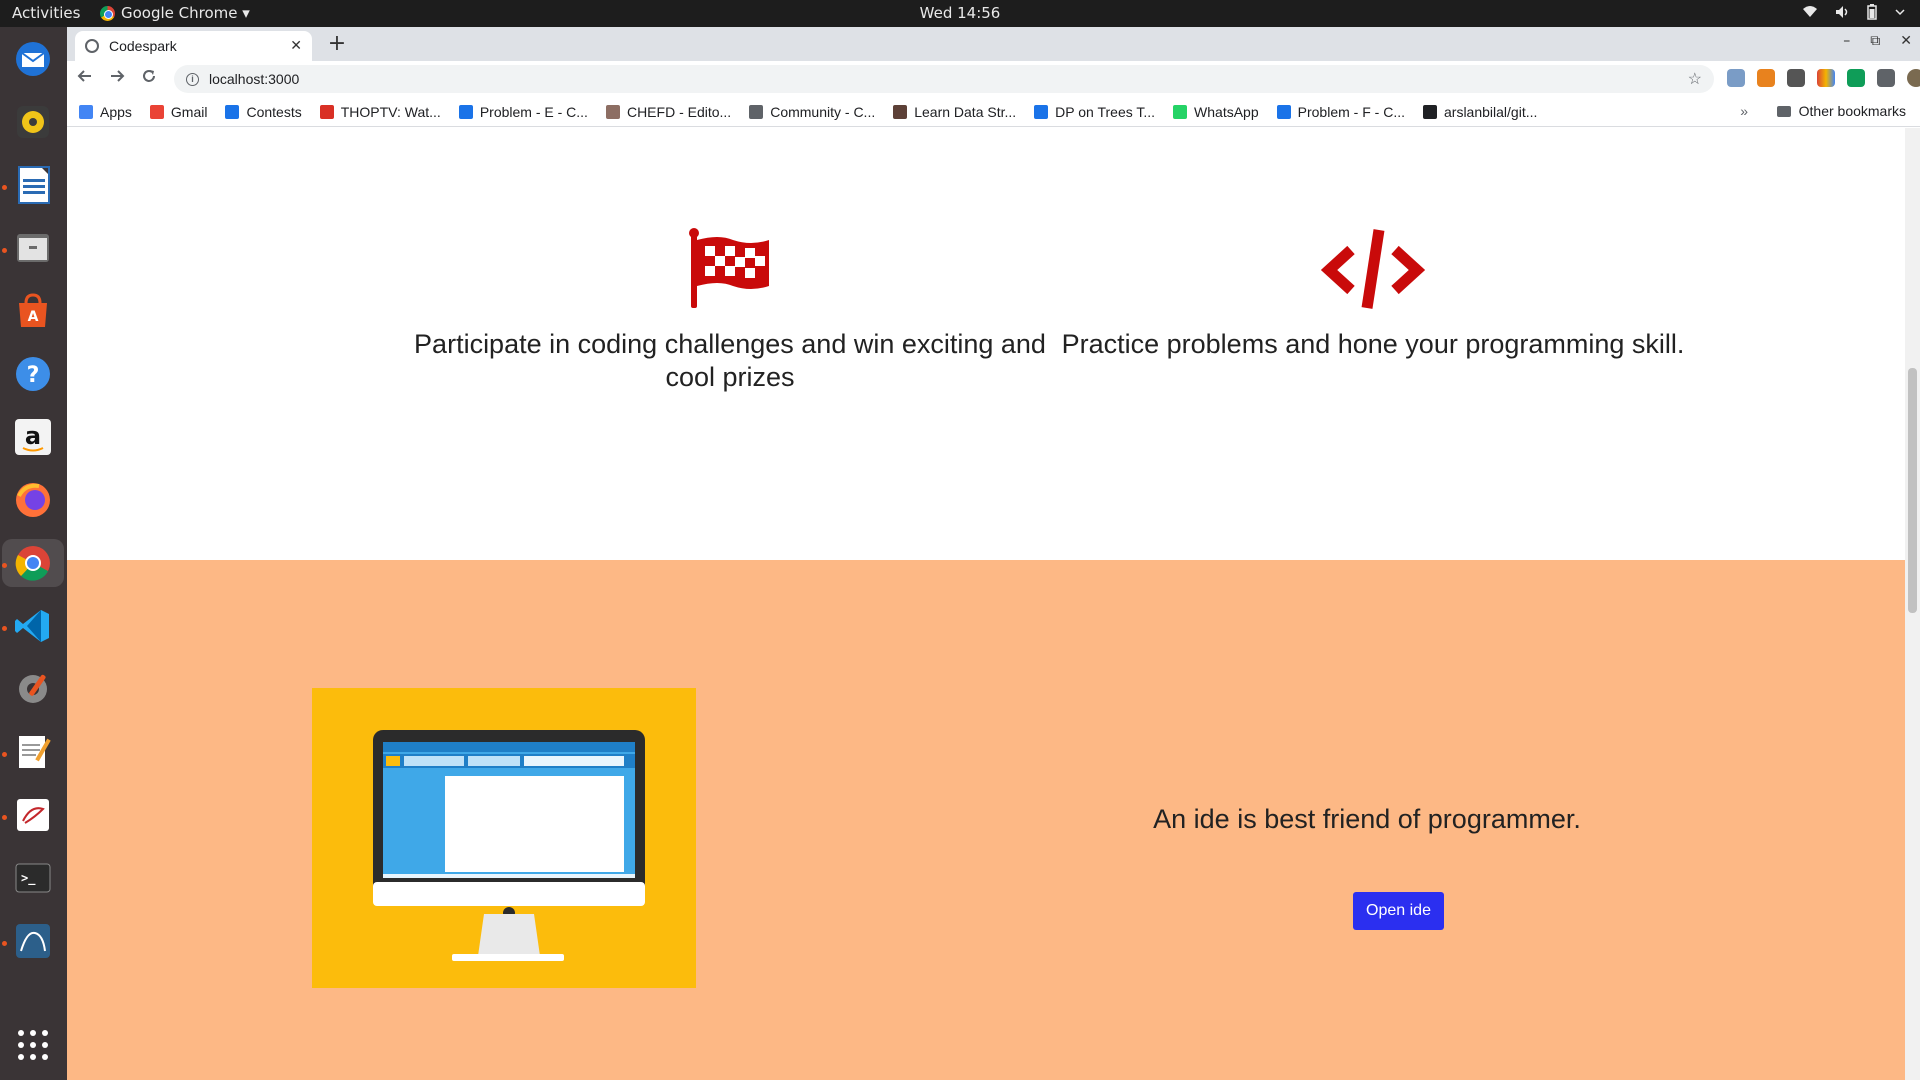 The height and width of the screenshot is (1080, 1920). What do you see at coordinates (296, 46) in the screenshot?
I see `close-tab-icon: ✕` at bounding box center [296, 46].